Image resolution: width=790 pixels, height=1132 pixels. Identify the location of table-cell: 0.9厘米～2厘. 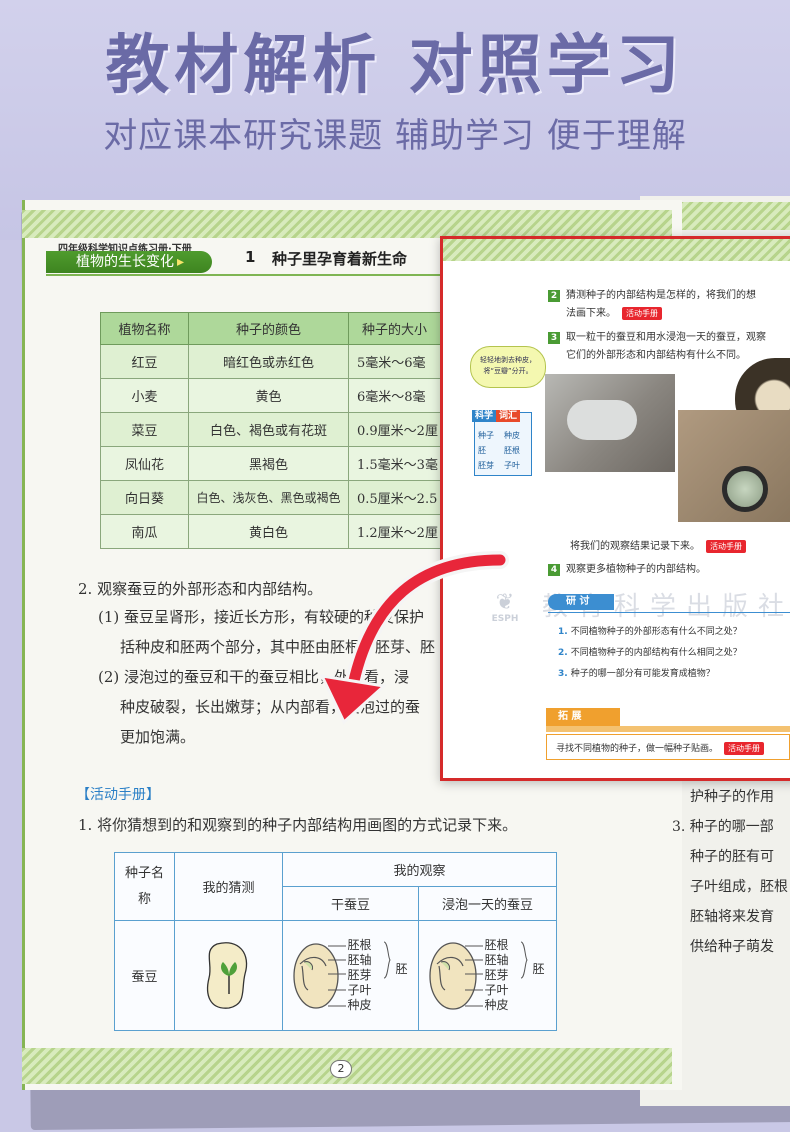
(394, 429).